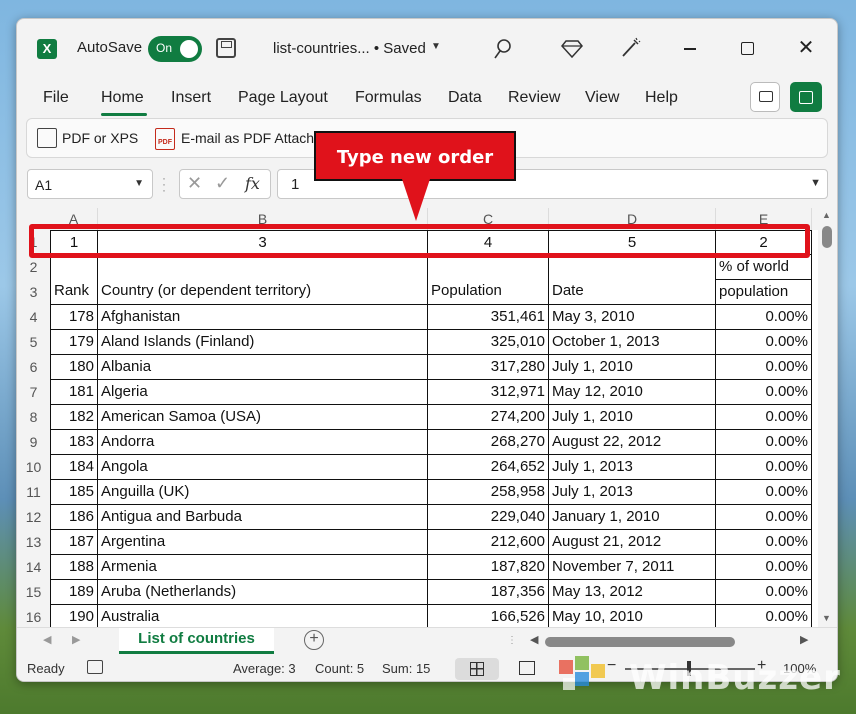 The image size is (856, 714). What do you see at coordinates (122, 98) in the screenshot?
I see `menu-home: Home` at bounding box center [122, 98].